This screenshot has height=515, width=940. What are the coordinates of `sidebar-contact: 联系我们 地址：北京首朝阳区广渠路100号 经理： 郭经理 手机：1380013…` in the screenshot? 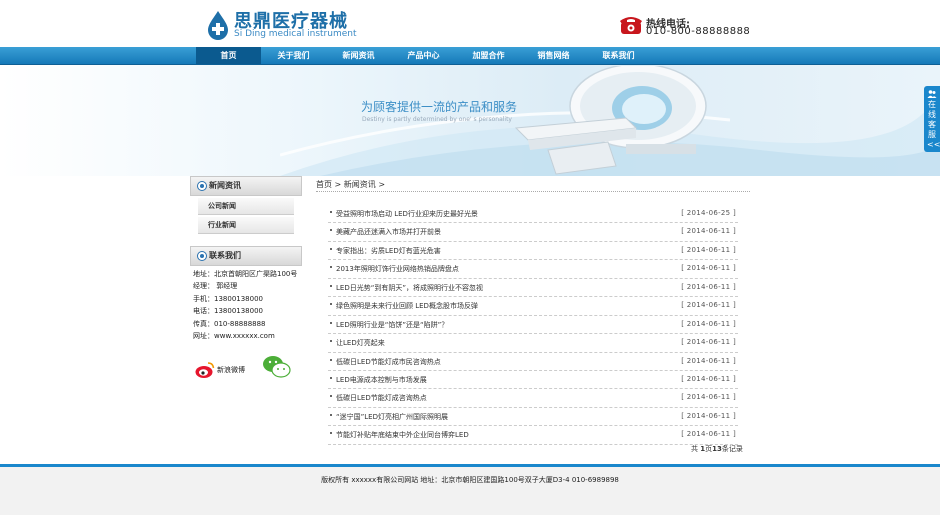 It's located at (246, 316).